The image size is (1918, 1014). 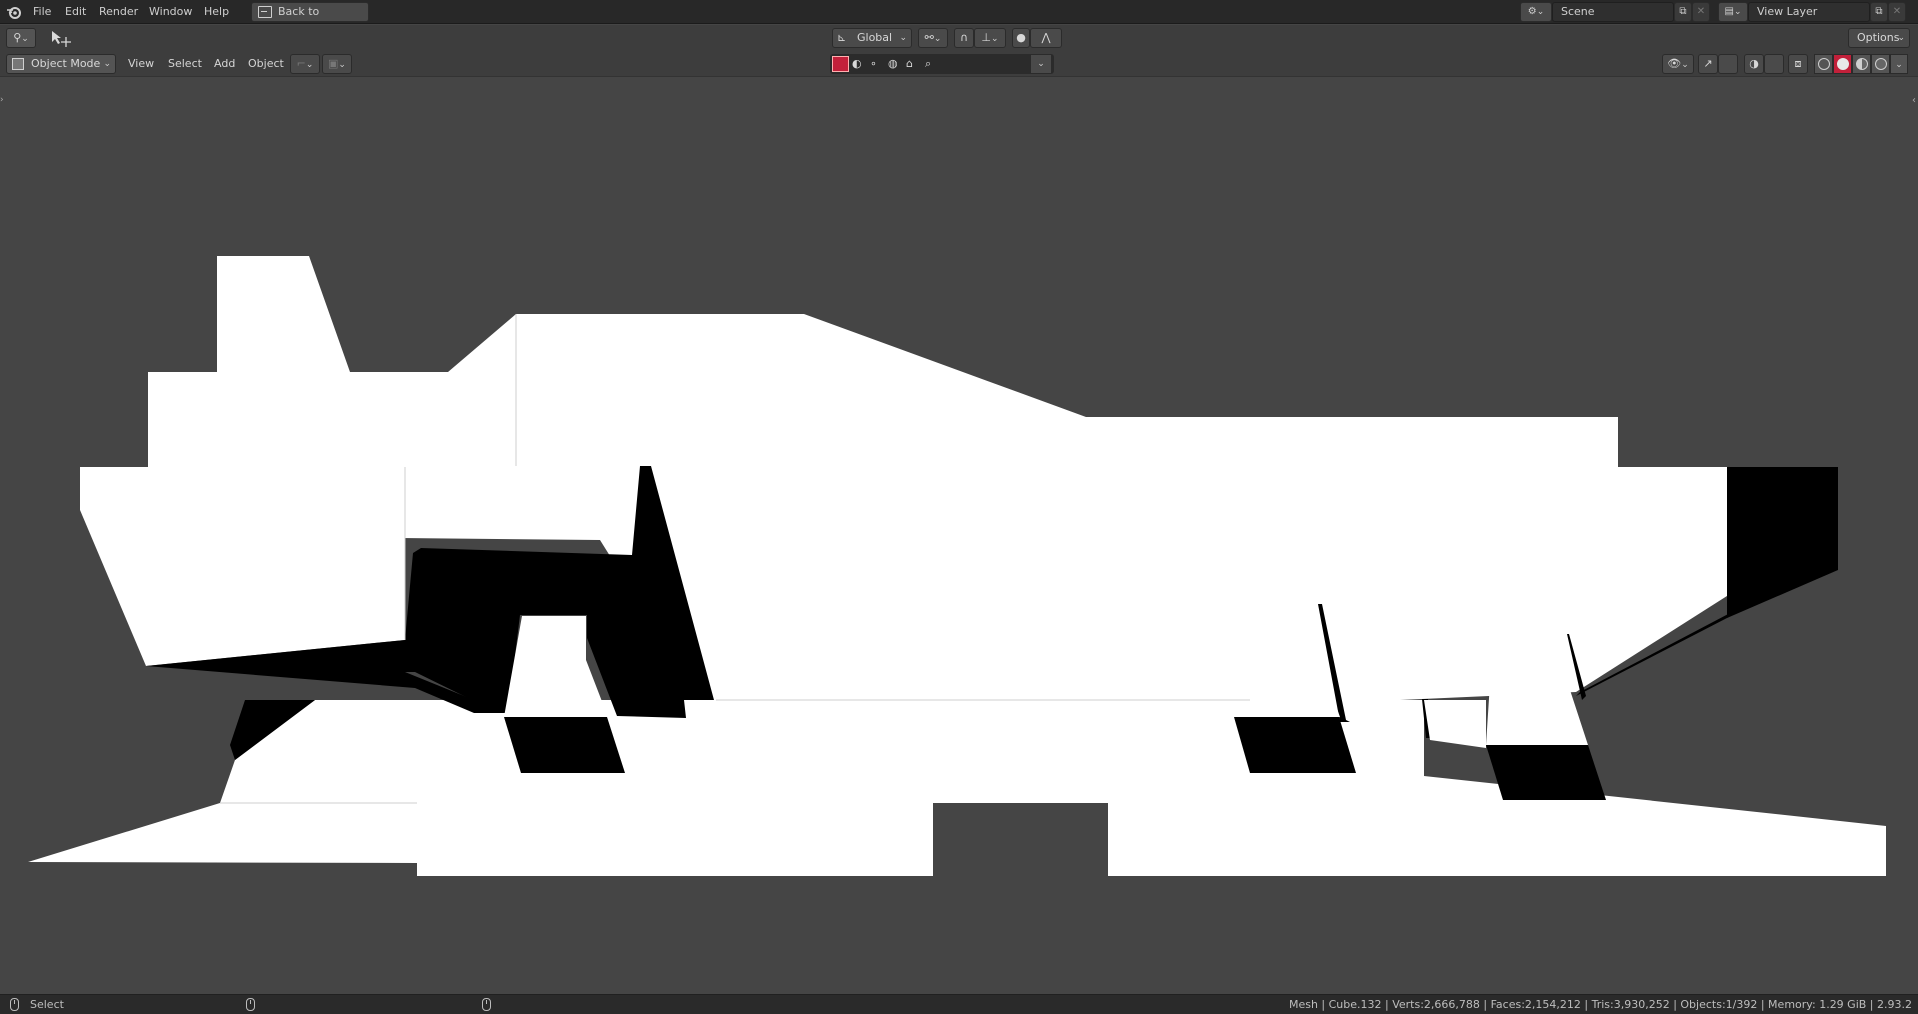 I want to click on outliner-filter-bar: ◐ ∘ ◍ ⌂ ⌕ ⌄, so click(x=942, y=64).